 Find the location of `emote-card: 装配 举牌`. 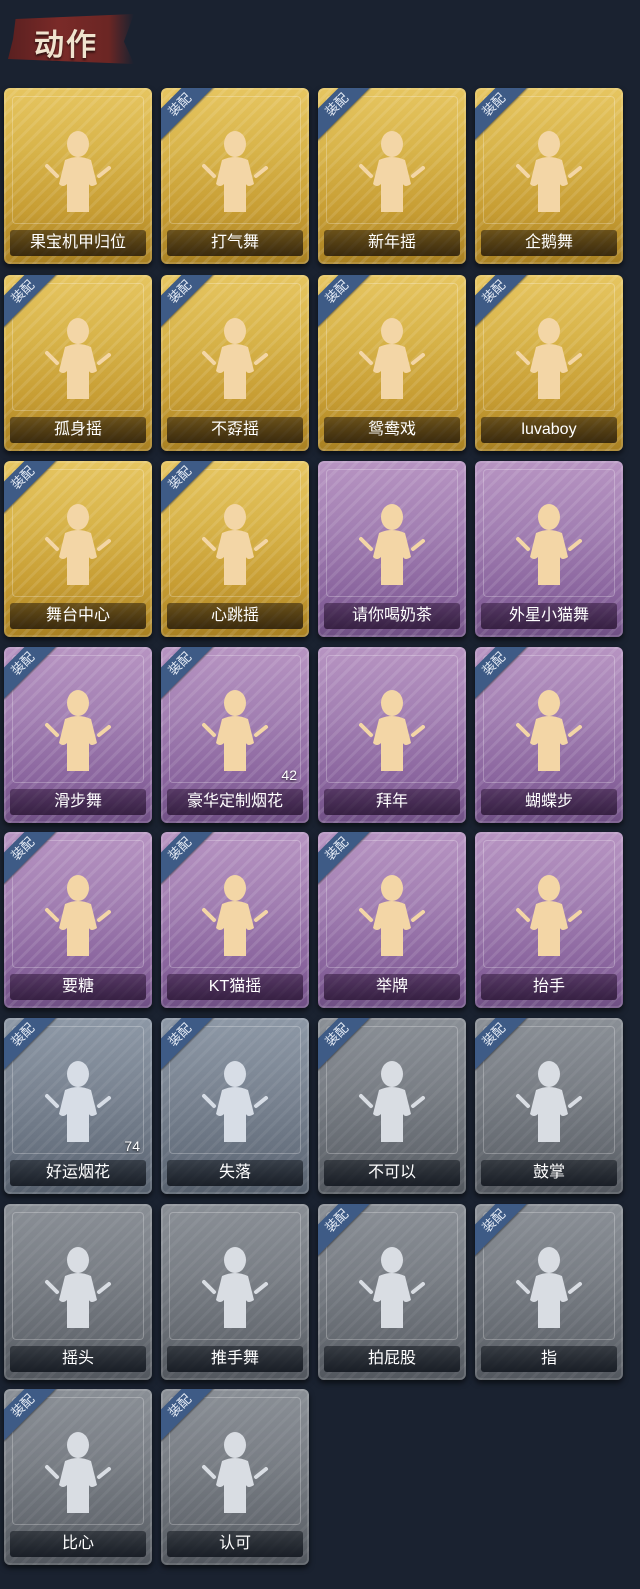

emote-card: 装配 举牌 is located at coordinates (392, 920).